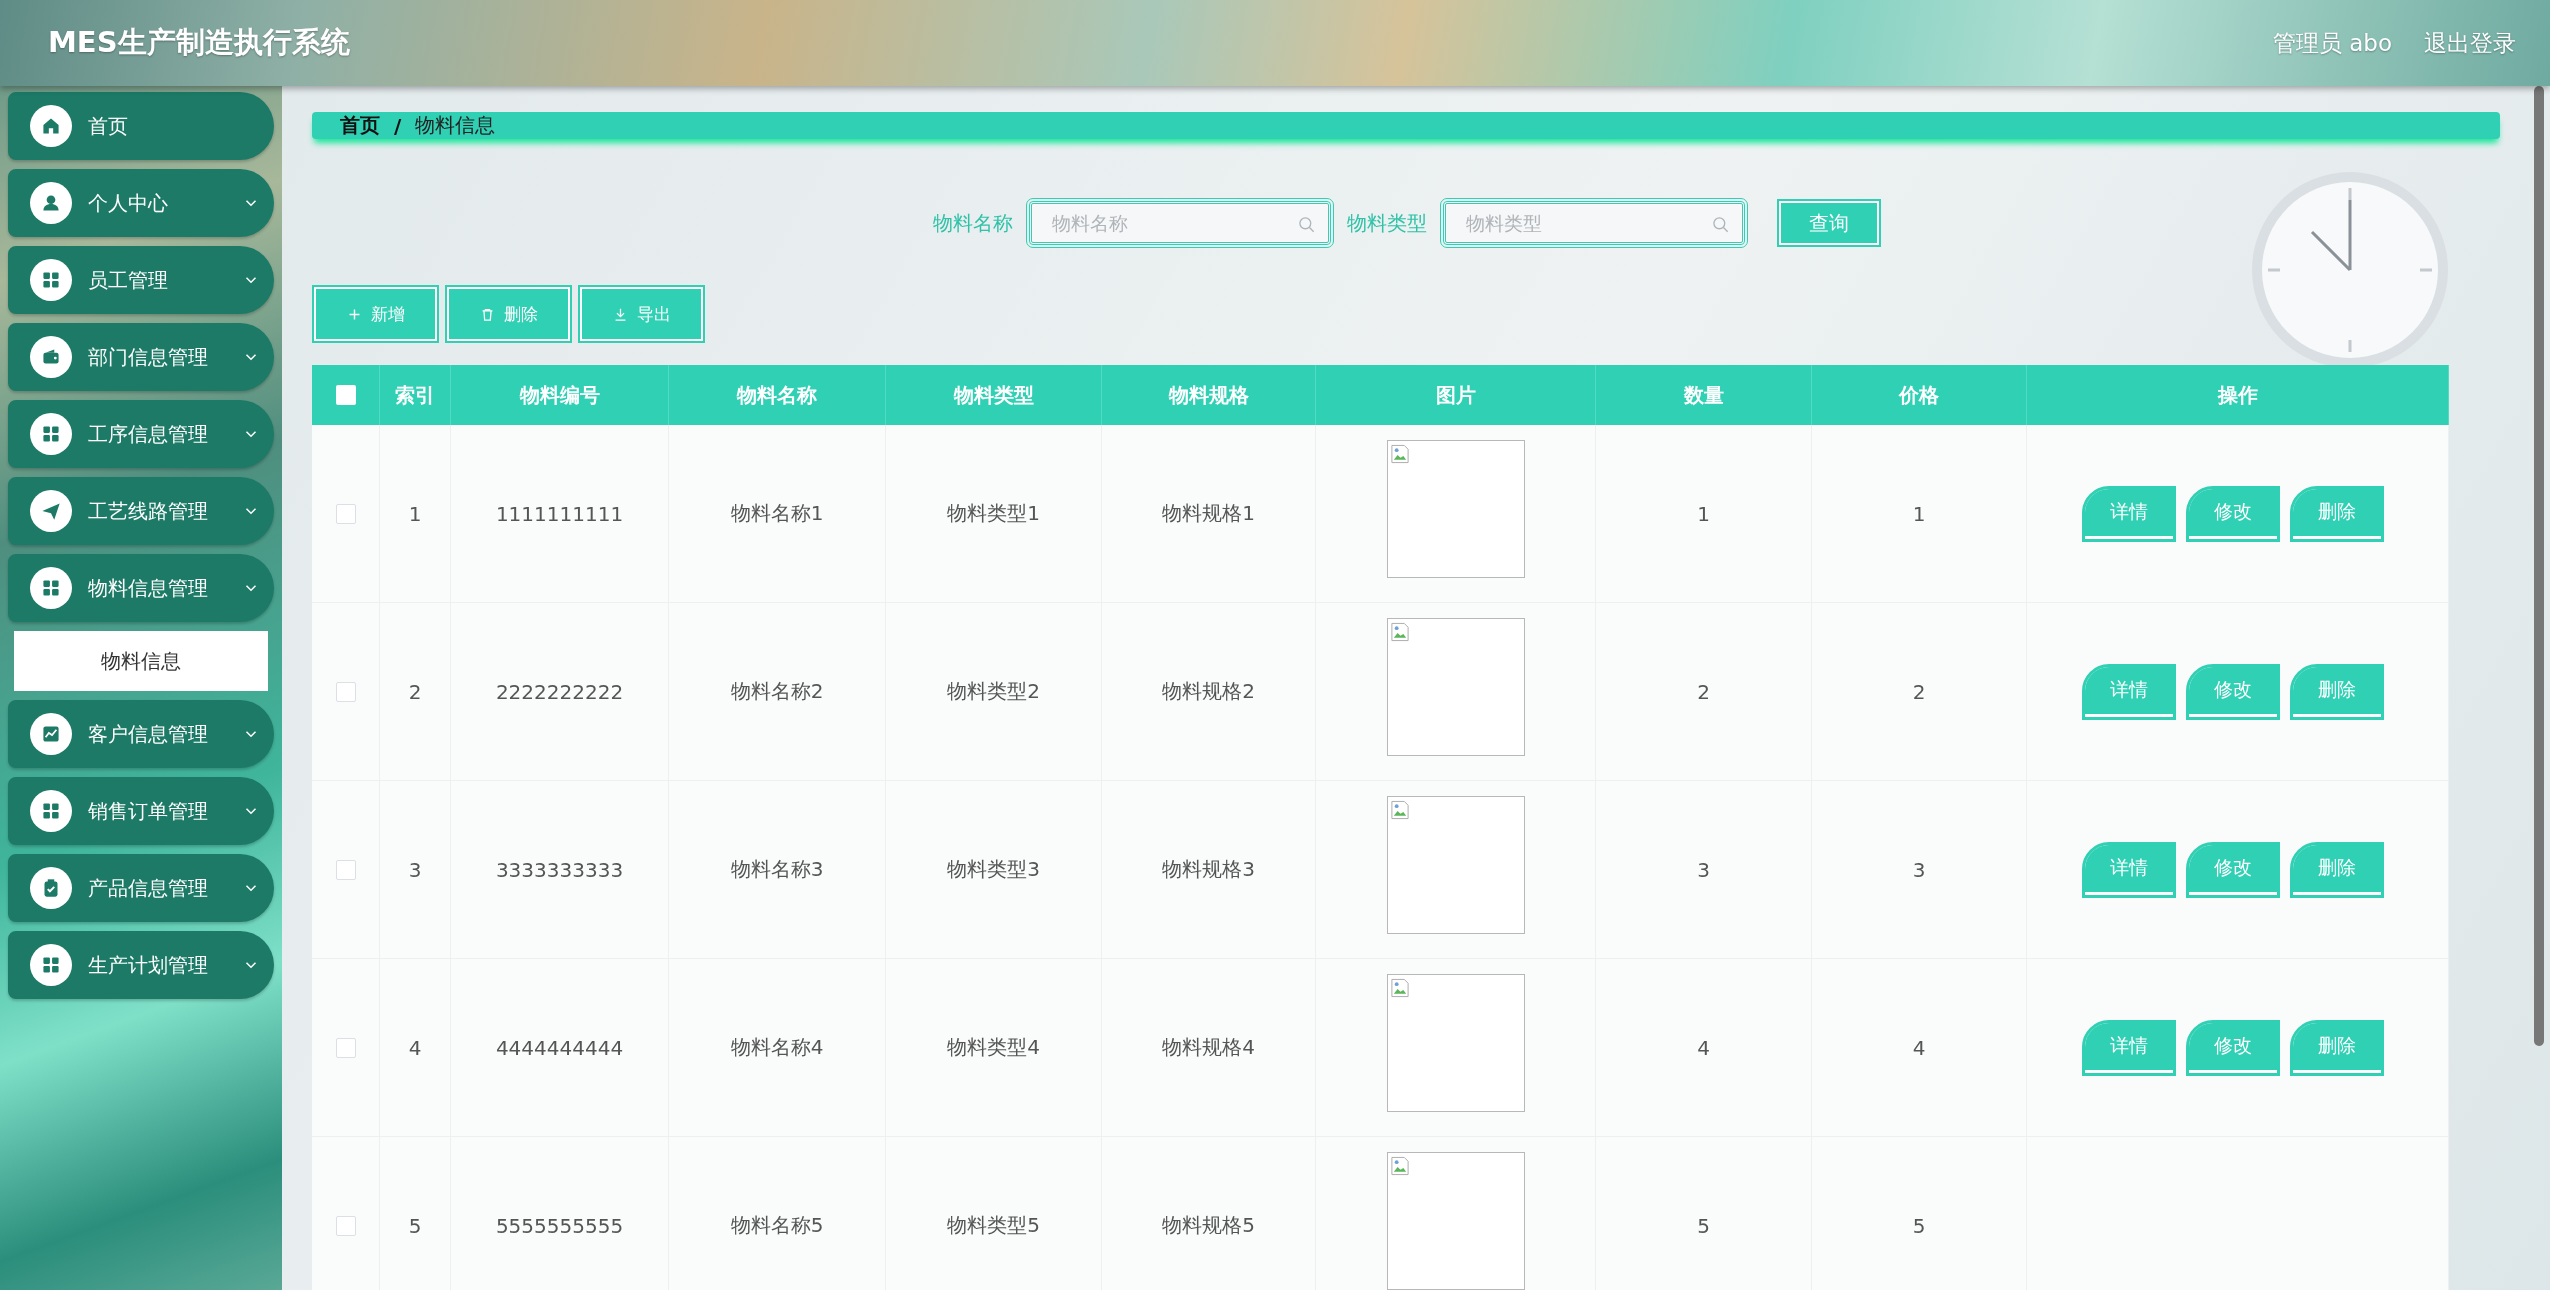  I want to click on table-cell: 物料规格1, so click(1208, 513).